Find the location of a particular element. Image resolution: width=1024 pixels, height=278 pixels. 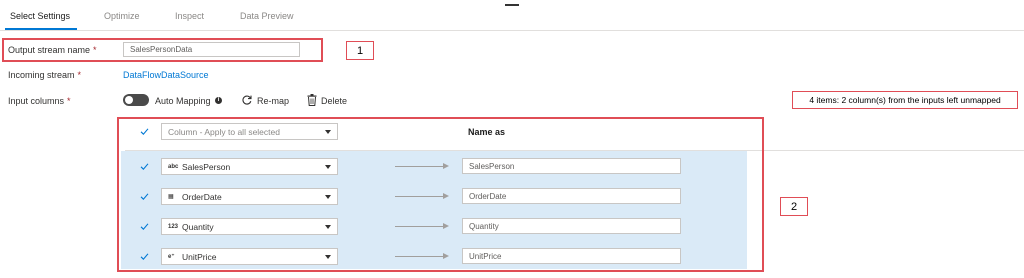

tab-divider is located at coordinates (512, 30).